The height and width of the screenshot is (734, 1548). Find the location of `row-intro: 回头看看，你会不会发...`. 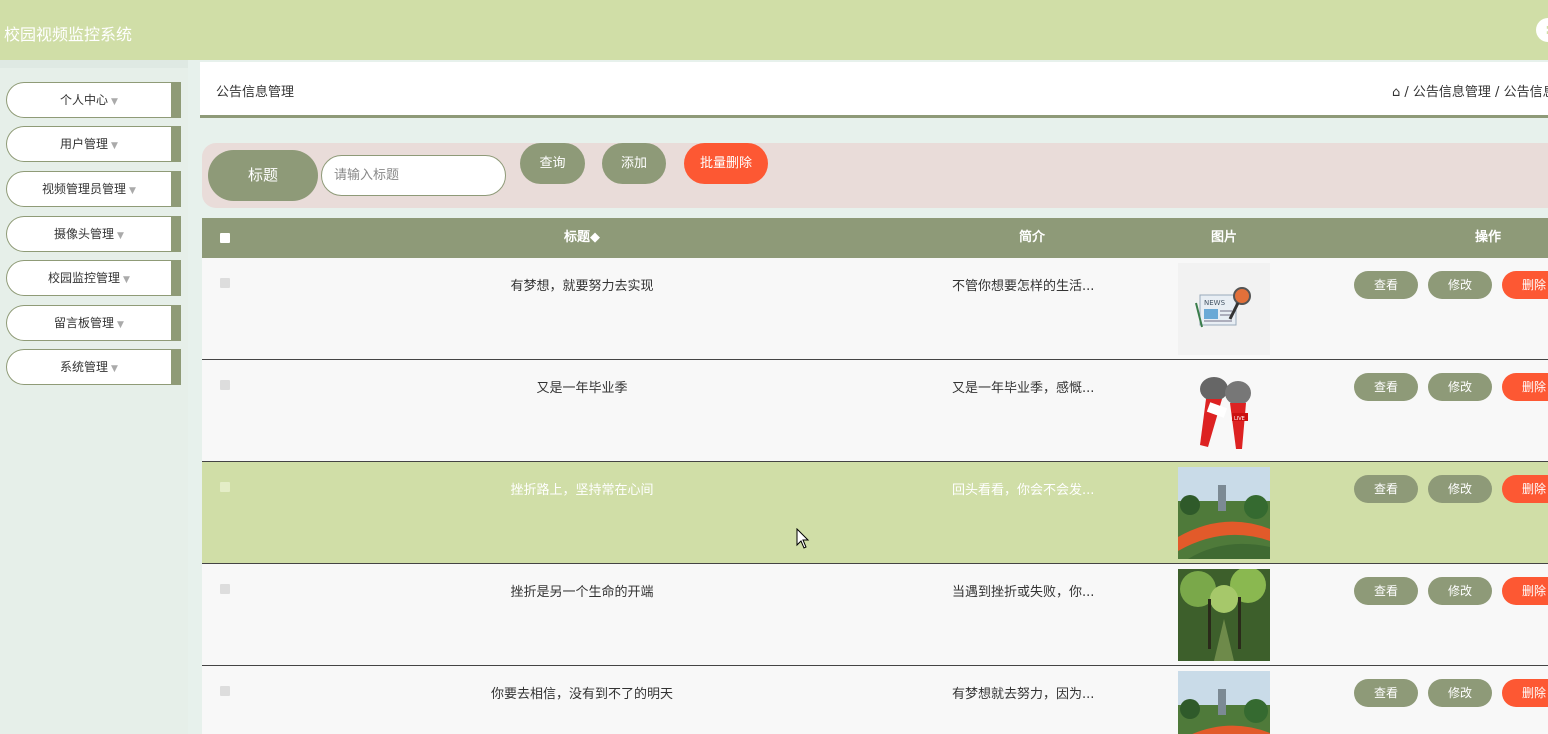

row-intro: 回头看看，你会不会发... is located at coordinates (1023, 490).